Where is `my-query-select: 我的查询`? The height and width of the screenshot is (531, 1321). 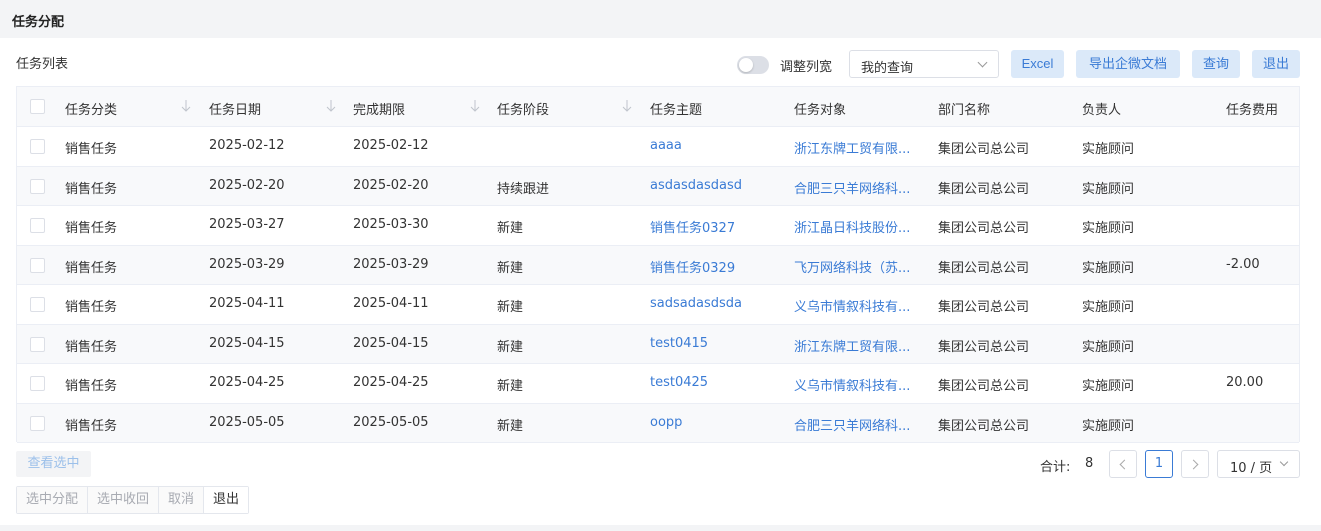
my-query-select: 我的查询 is located at coordinates (924, 64).